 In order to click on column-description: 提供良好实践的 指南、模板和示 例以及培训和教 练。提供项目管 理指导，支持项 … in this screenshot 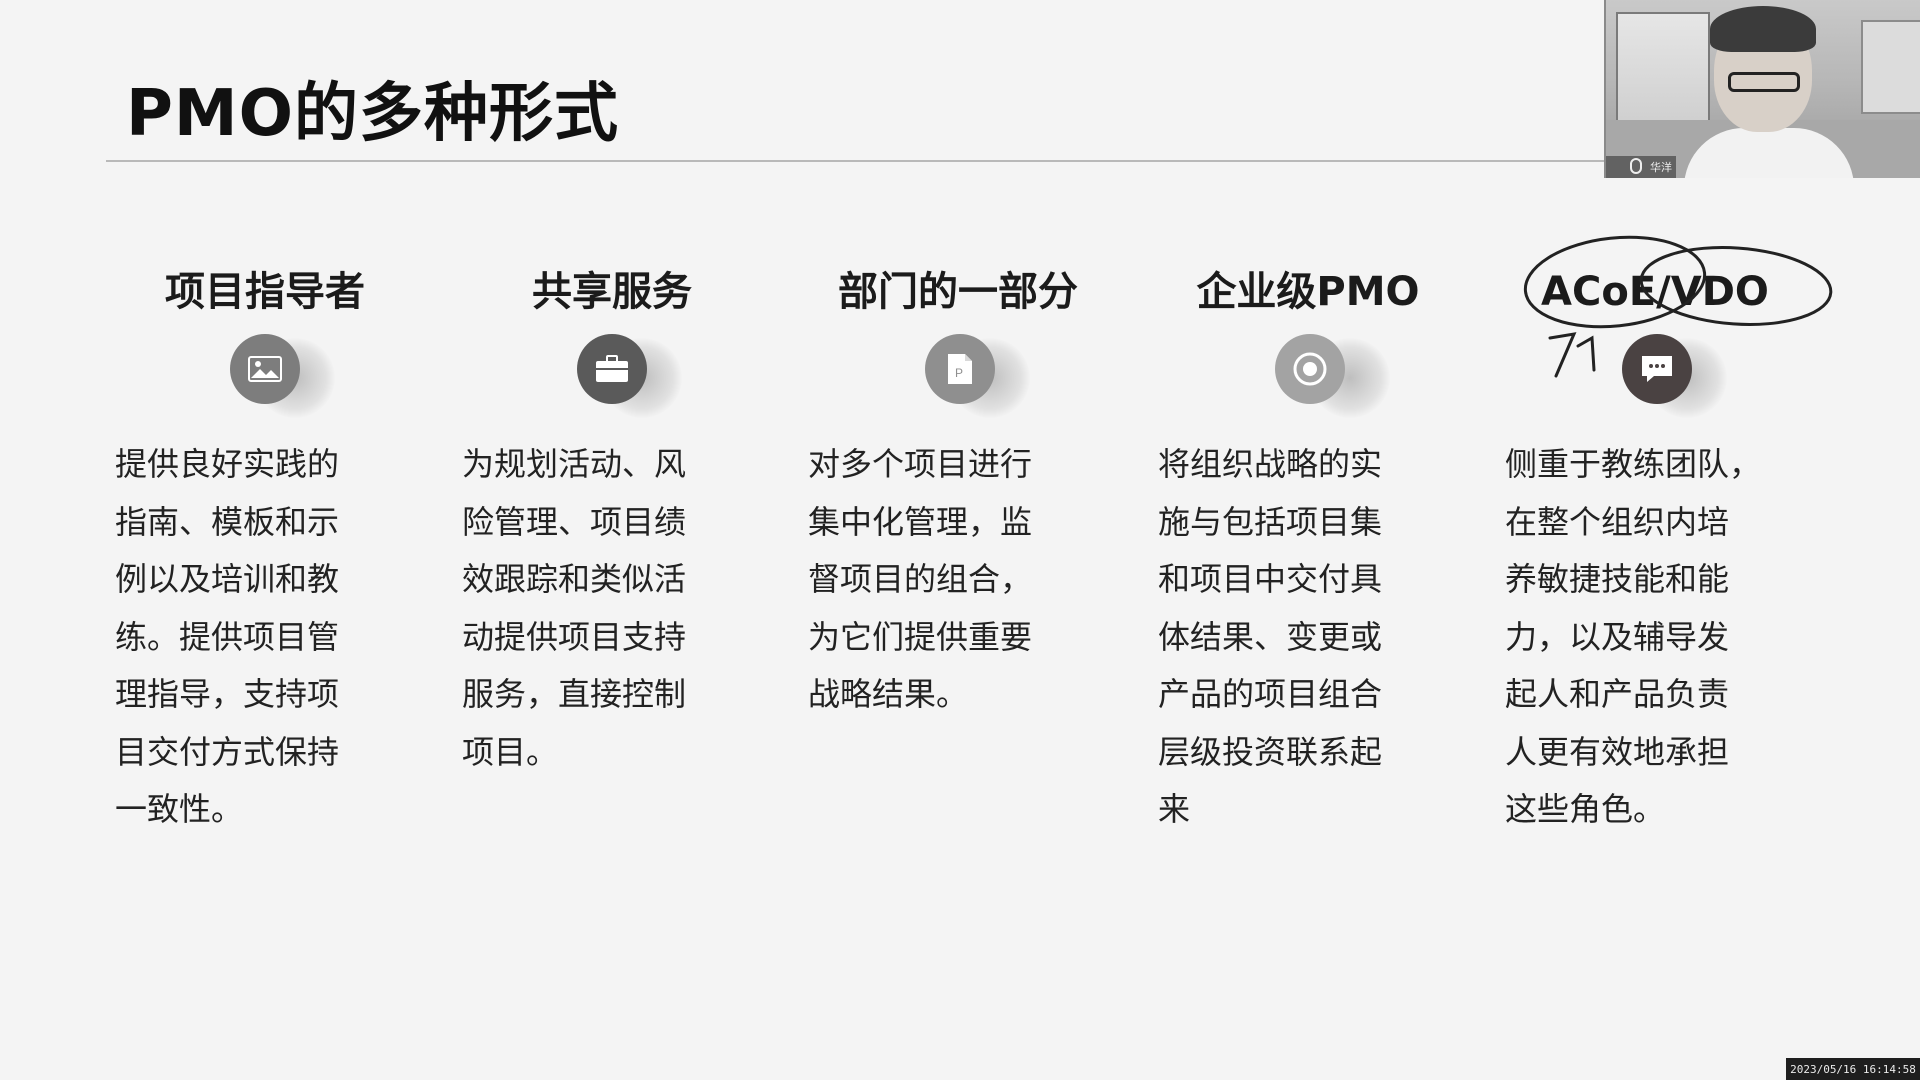, I will do `click(227, 636)`.